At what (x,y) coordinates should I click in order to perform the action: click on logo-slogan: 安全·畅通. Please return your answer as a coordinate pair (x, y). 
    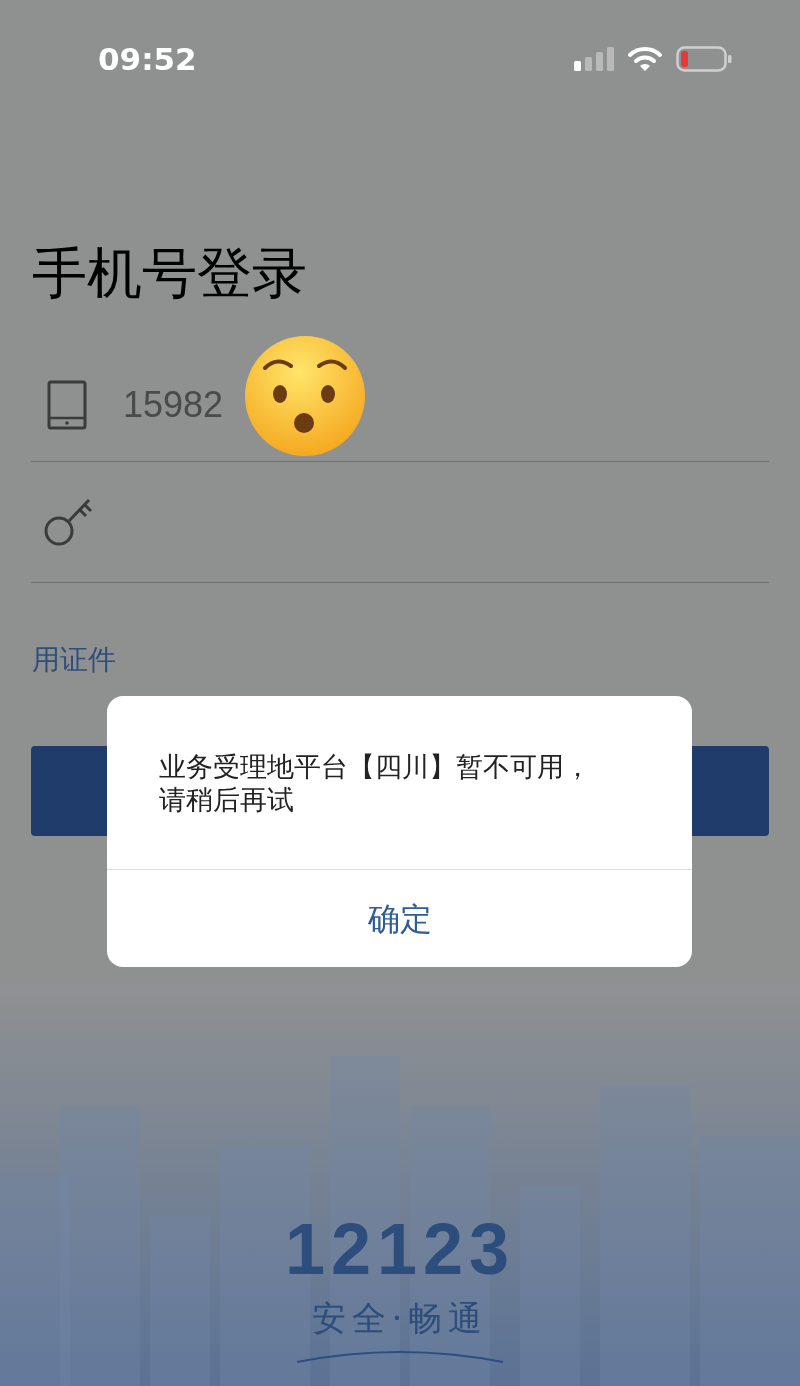
    Looking at the image, I should click on (400, 1318).